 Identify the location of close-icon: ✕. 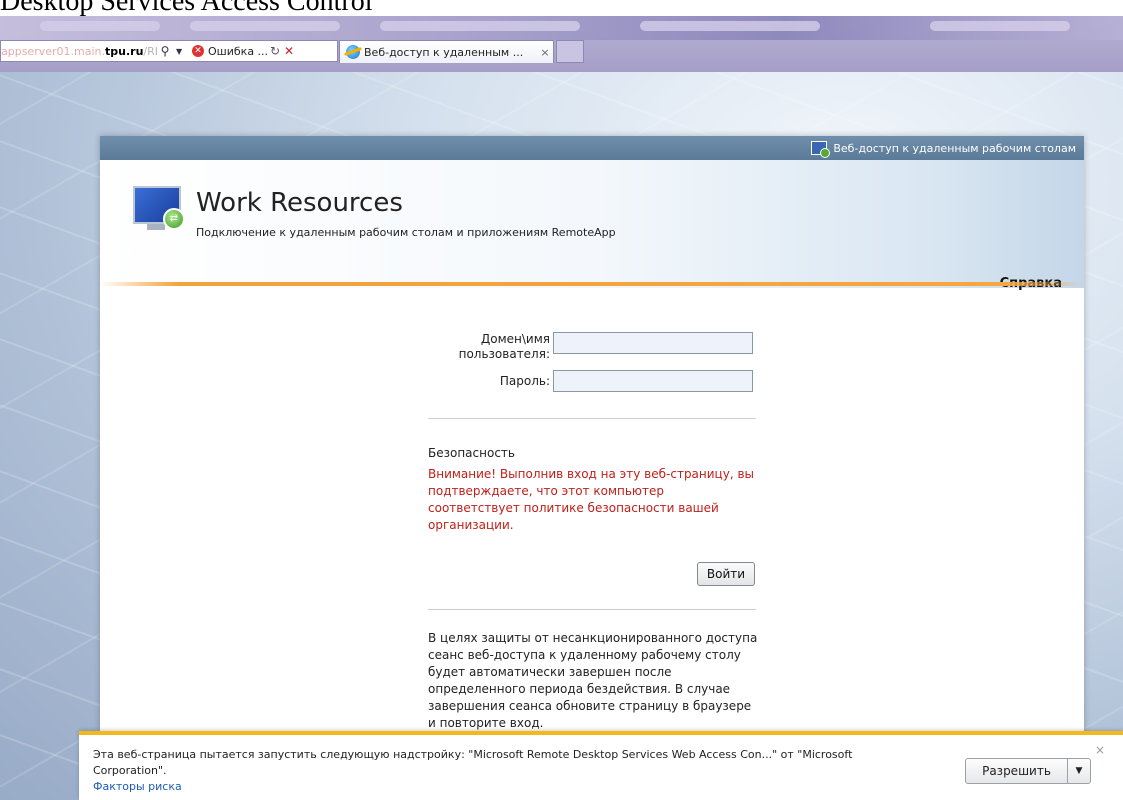
(289, 51).